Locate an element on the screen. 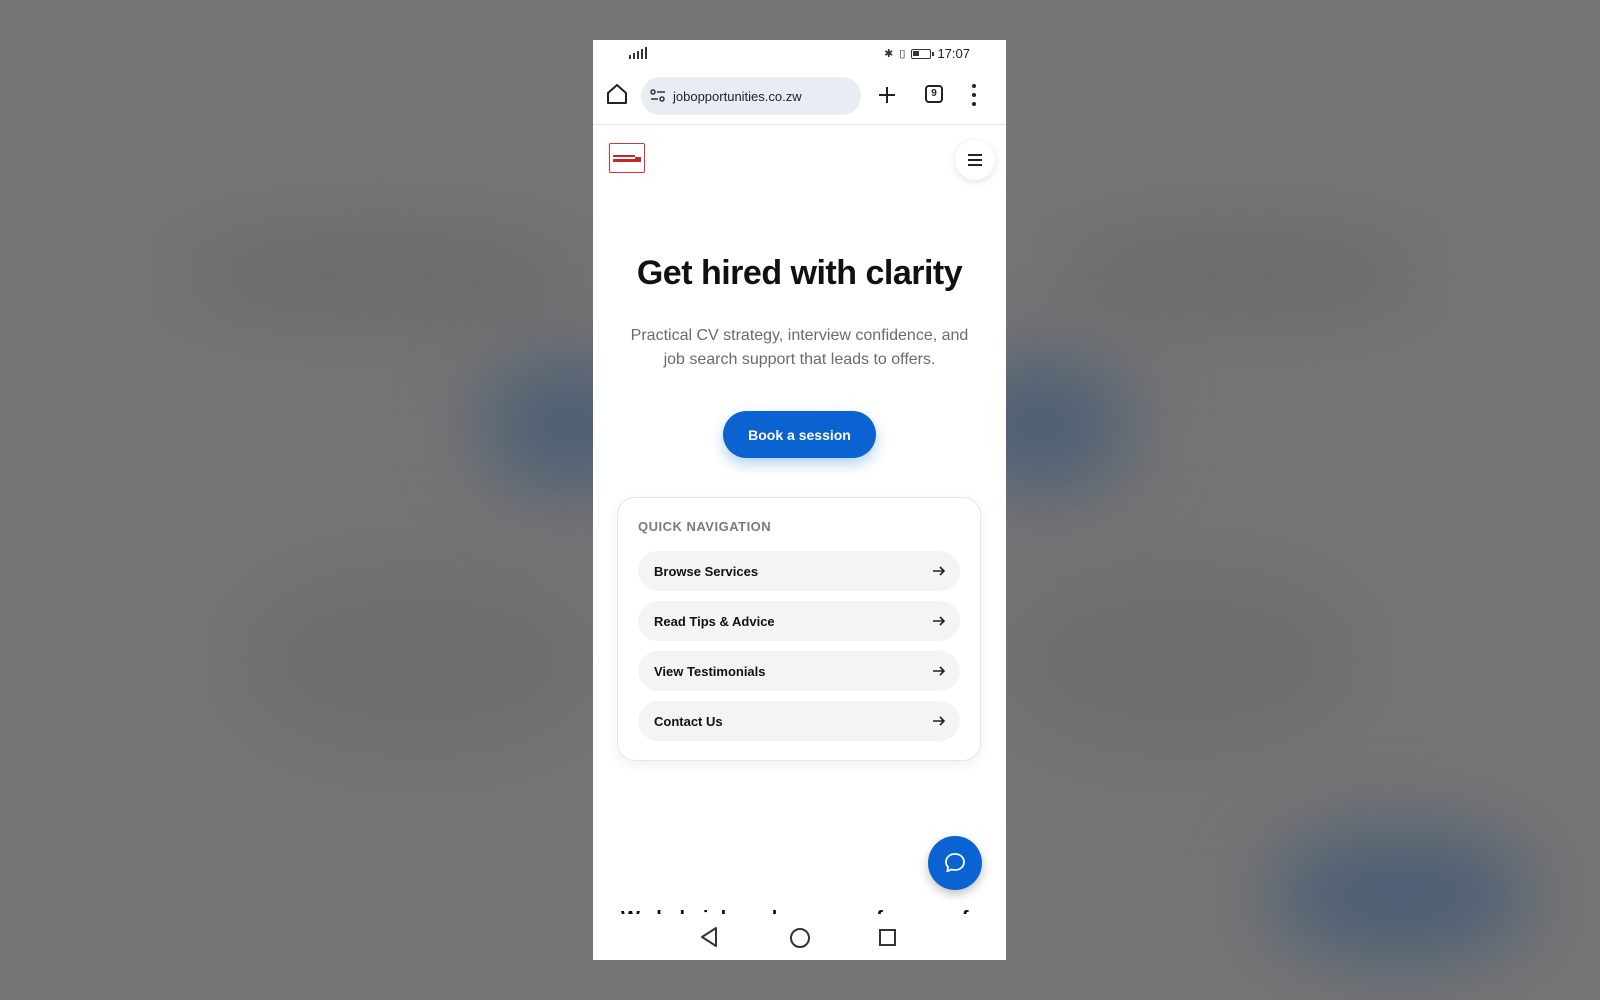  vibrate-icon: ▯ is located at coordinates (902, 54).